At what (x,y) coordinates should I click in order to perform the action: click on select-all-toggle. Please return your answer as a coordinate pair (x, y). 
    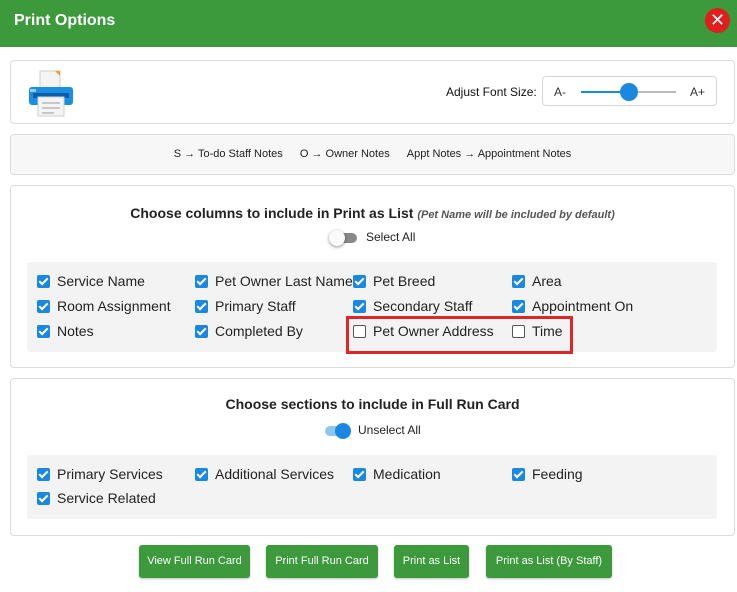
    Looking at the image, I should click on (344, 238).